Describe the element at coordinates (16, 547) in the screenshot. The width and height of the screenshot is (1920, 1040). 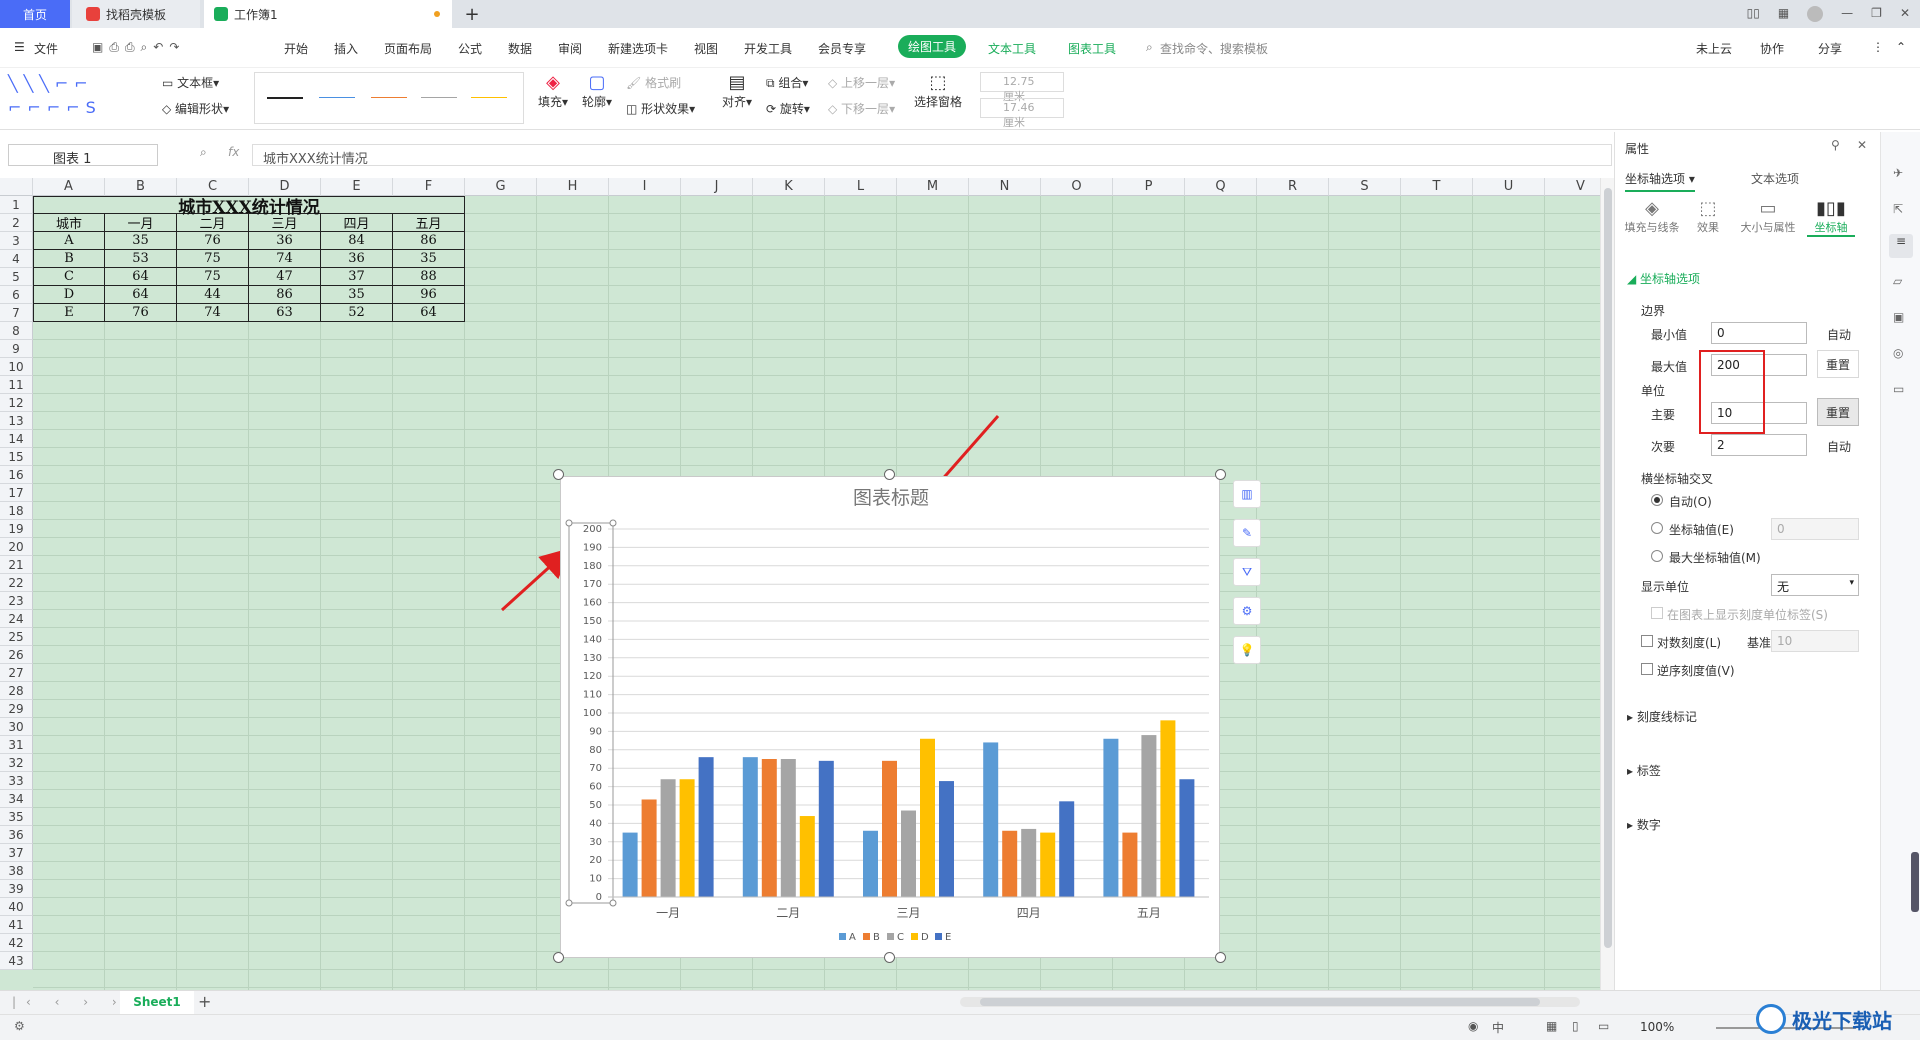
I see `row-header: 20` at that location.